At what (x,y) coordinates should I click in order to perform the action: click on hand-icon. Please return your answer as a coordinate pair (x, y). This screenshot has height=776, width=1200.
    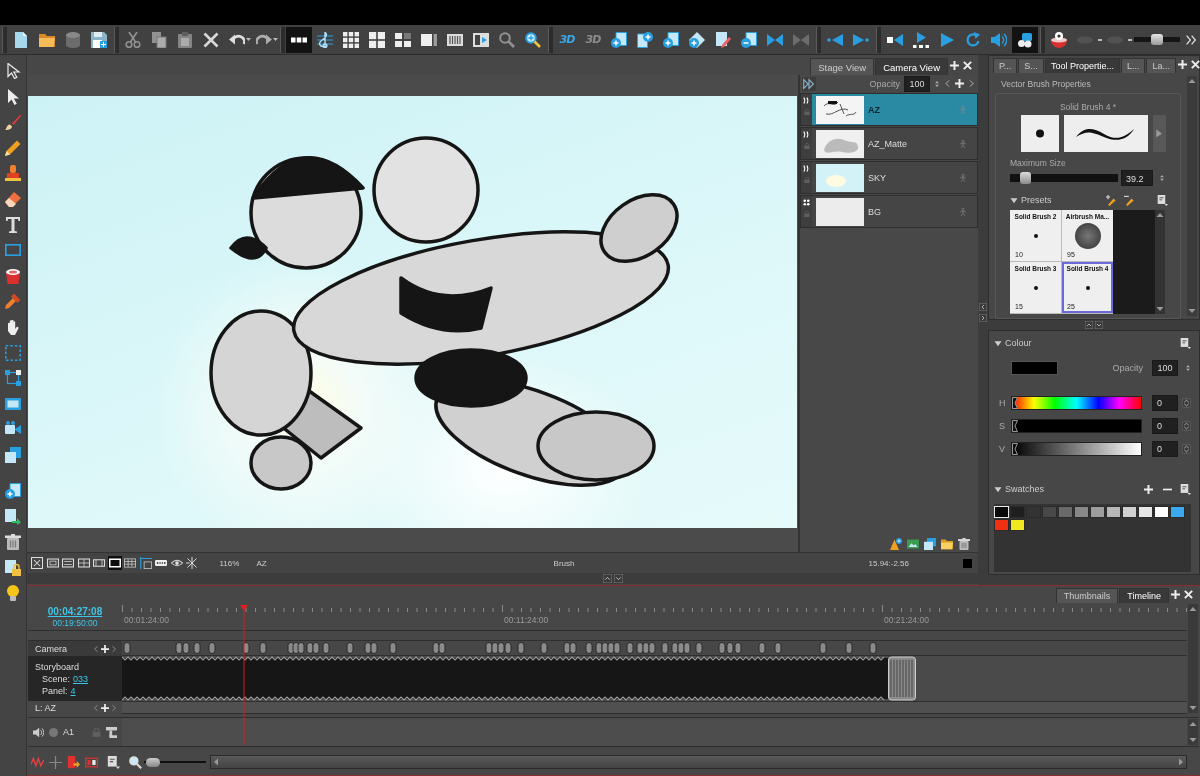
    Looking at the image, I should click on (13, 326).